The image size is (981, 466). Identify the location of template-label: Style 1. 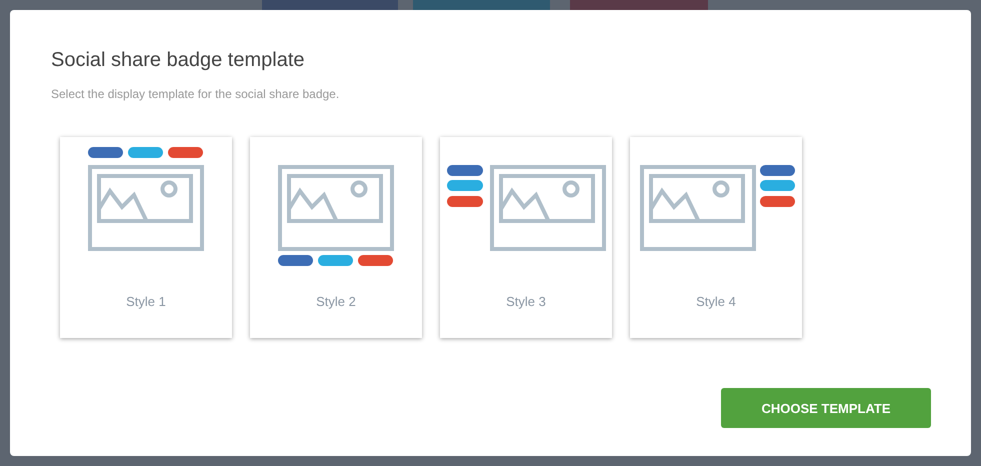
(146, 302).